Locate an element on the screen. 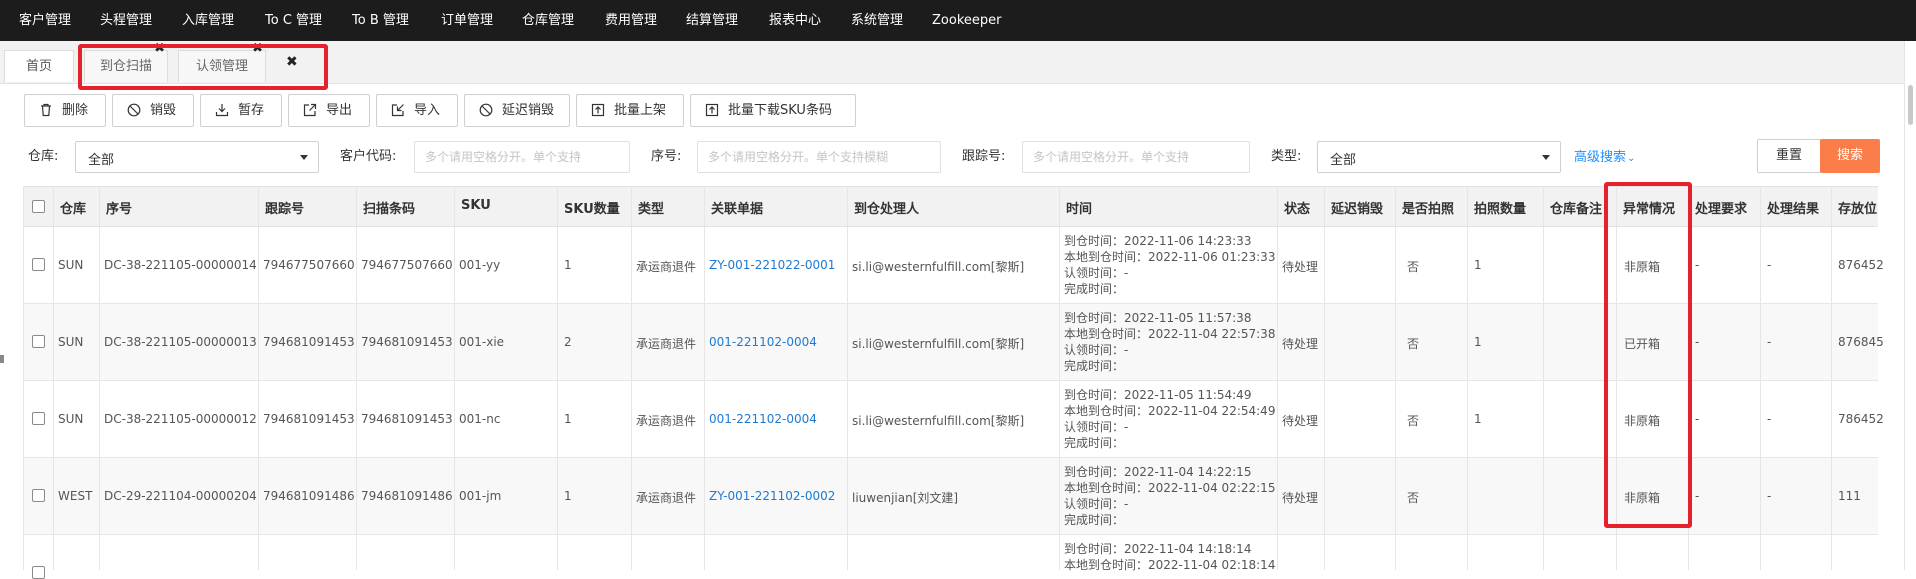  col-time: 时间 is located at coordinates (1079, 209).